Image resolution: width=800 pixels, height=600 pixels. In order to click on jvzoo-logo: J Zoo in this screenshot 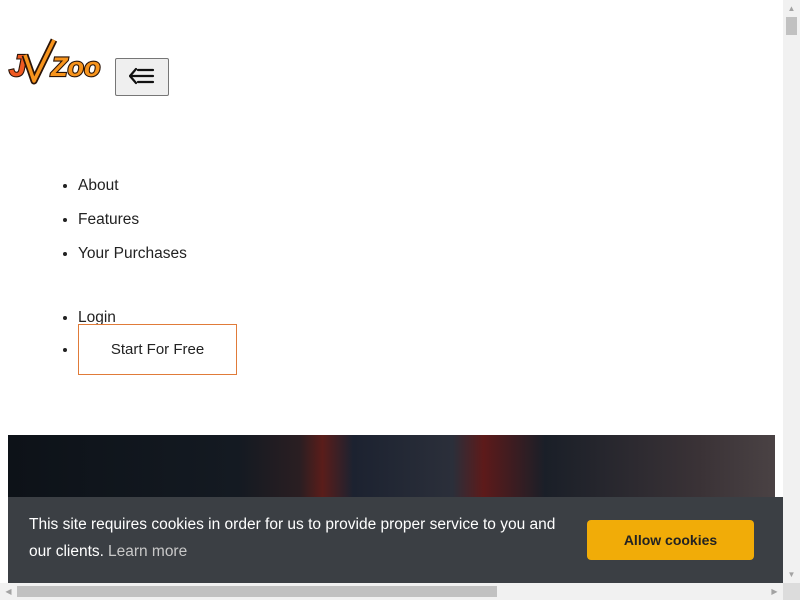, I will do `click(60, 63)`.